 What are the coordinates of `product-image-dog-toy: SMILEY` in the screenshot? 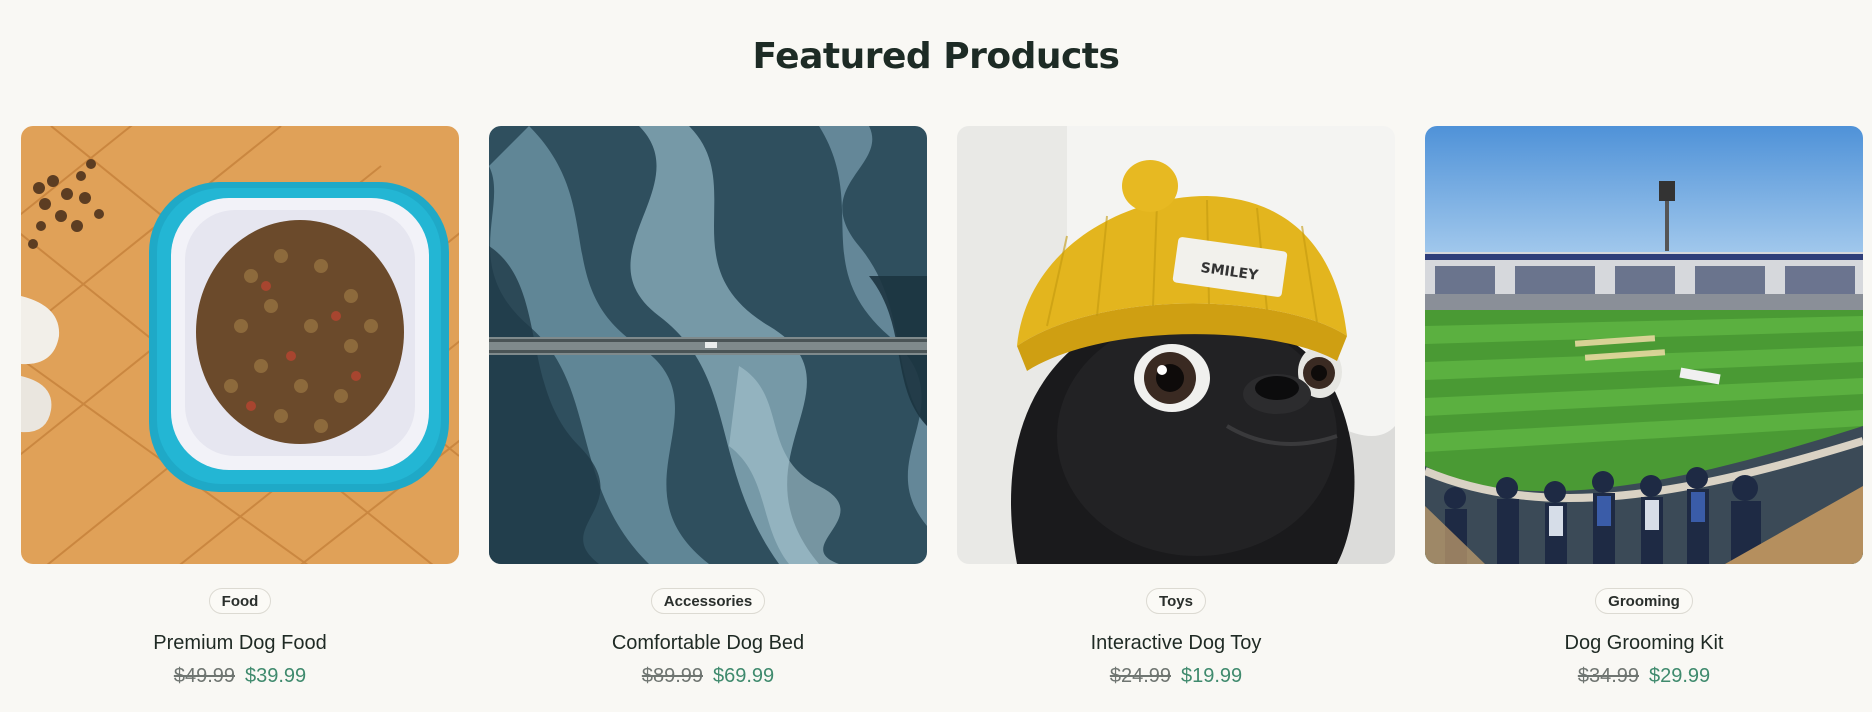 It's located at (1176, 345).